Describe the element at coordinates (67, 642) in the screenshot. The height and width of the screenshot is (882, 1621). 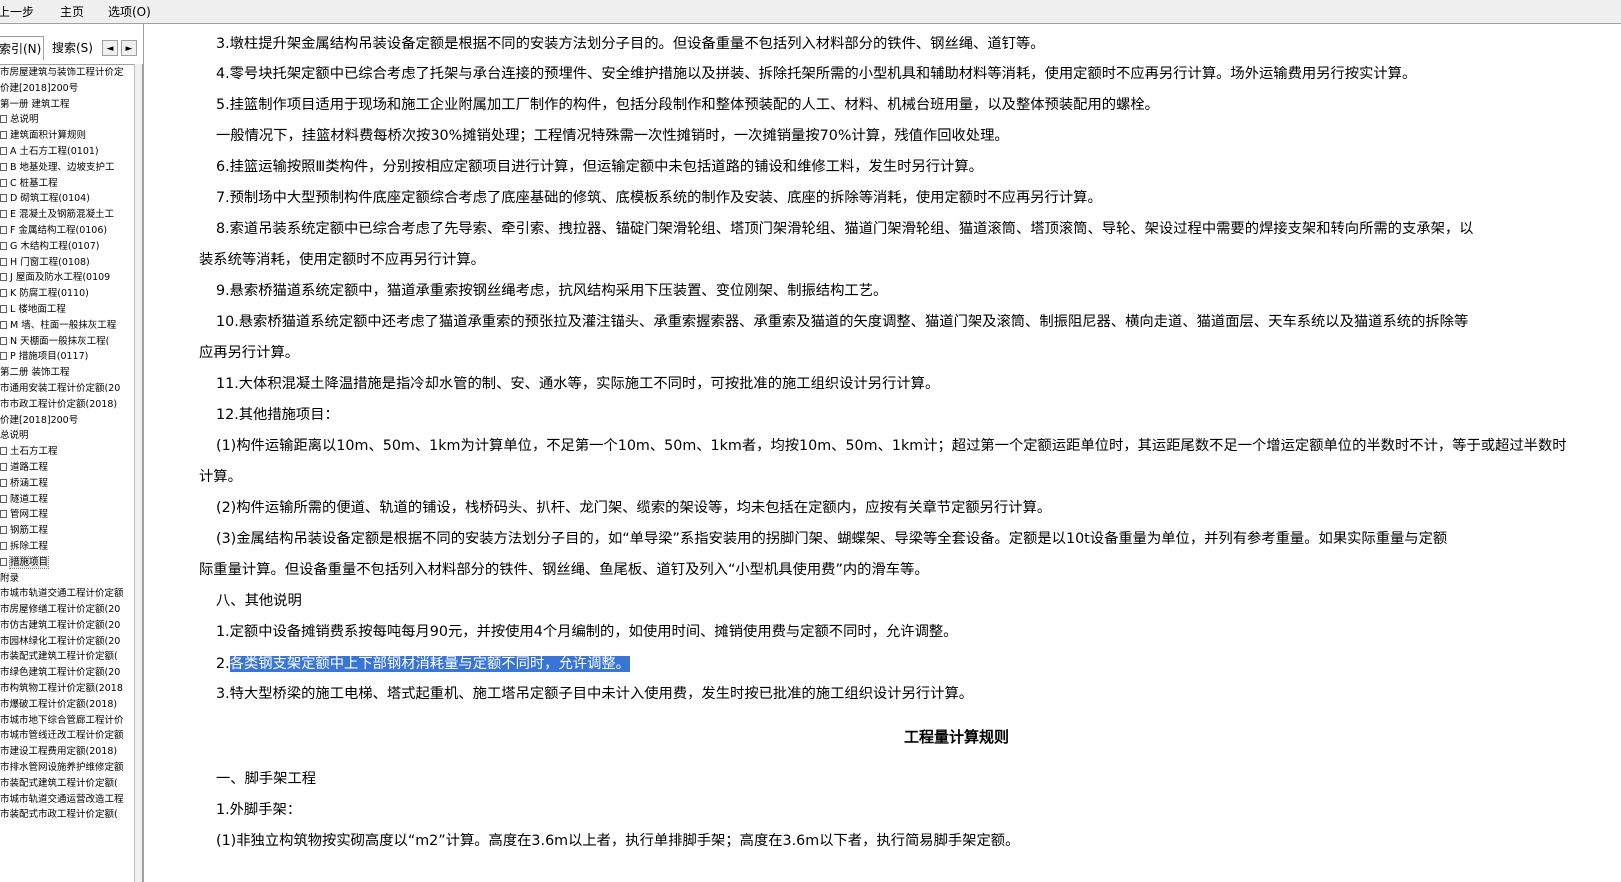
I see `tree-item: 市园林绿化工程计价定额(20` at that location.